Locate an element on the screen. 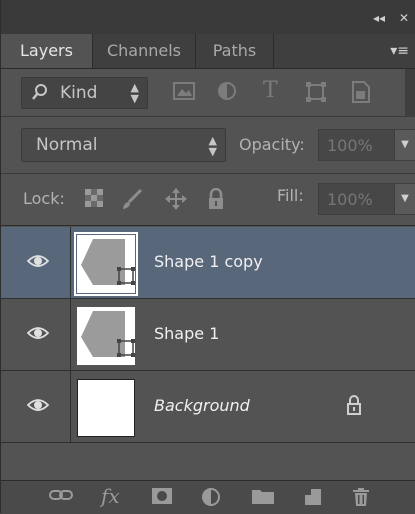  type-filter-icon: T is located at coordinates (270, 90).